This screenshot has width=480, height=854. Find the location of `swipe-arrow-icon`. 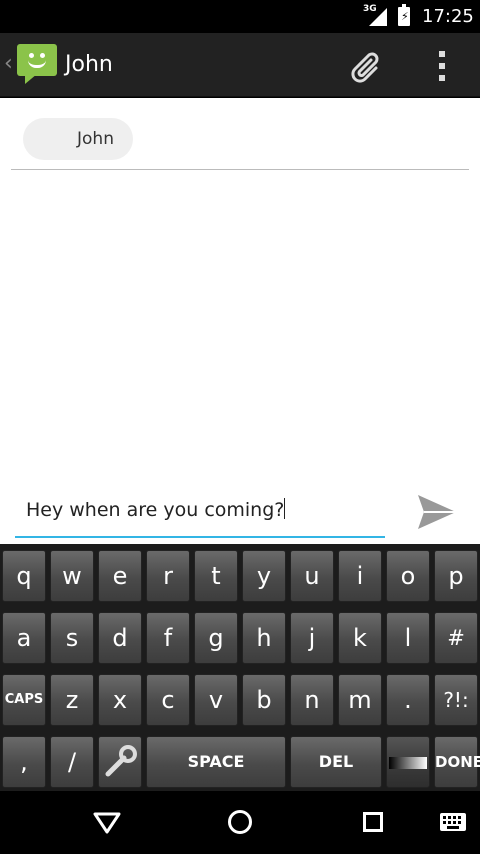

swipe-arrow-icon is located at coordinates (408, 763).